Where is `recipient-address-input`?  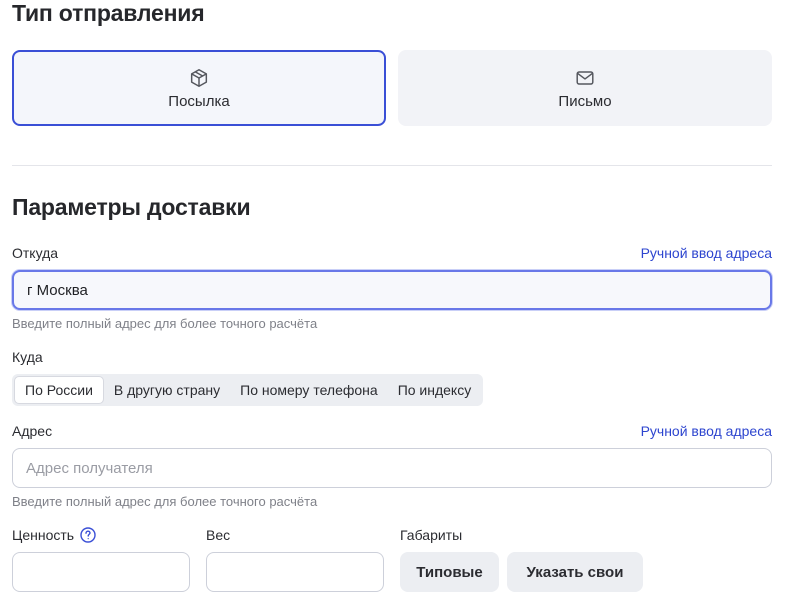
recipient-address-input is located at coordinates (392, 468).